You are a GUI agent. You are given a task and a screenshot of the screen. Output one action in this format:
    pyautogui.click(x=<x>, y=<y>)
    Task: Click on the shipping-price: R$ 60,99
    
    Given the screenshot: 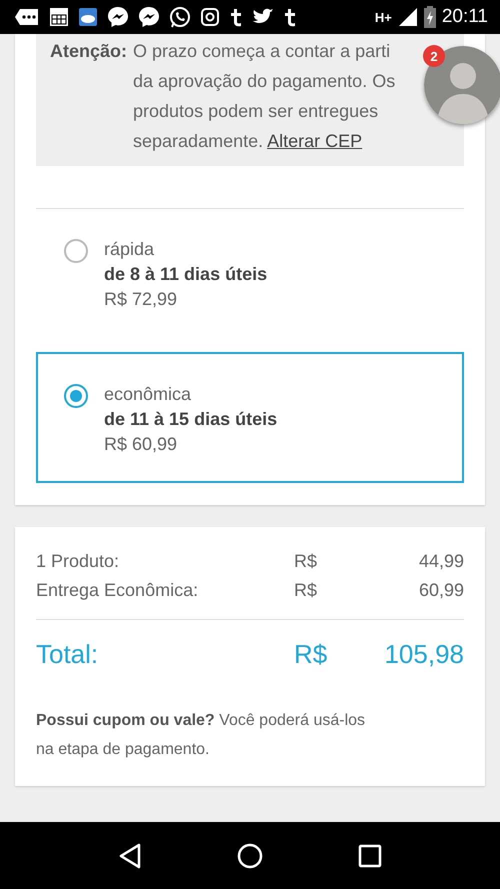 What is the action you would take?
    pyautogui.click(x=141, y=444)
    